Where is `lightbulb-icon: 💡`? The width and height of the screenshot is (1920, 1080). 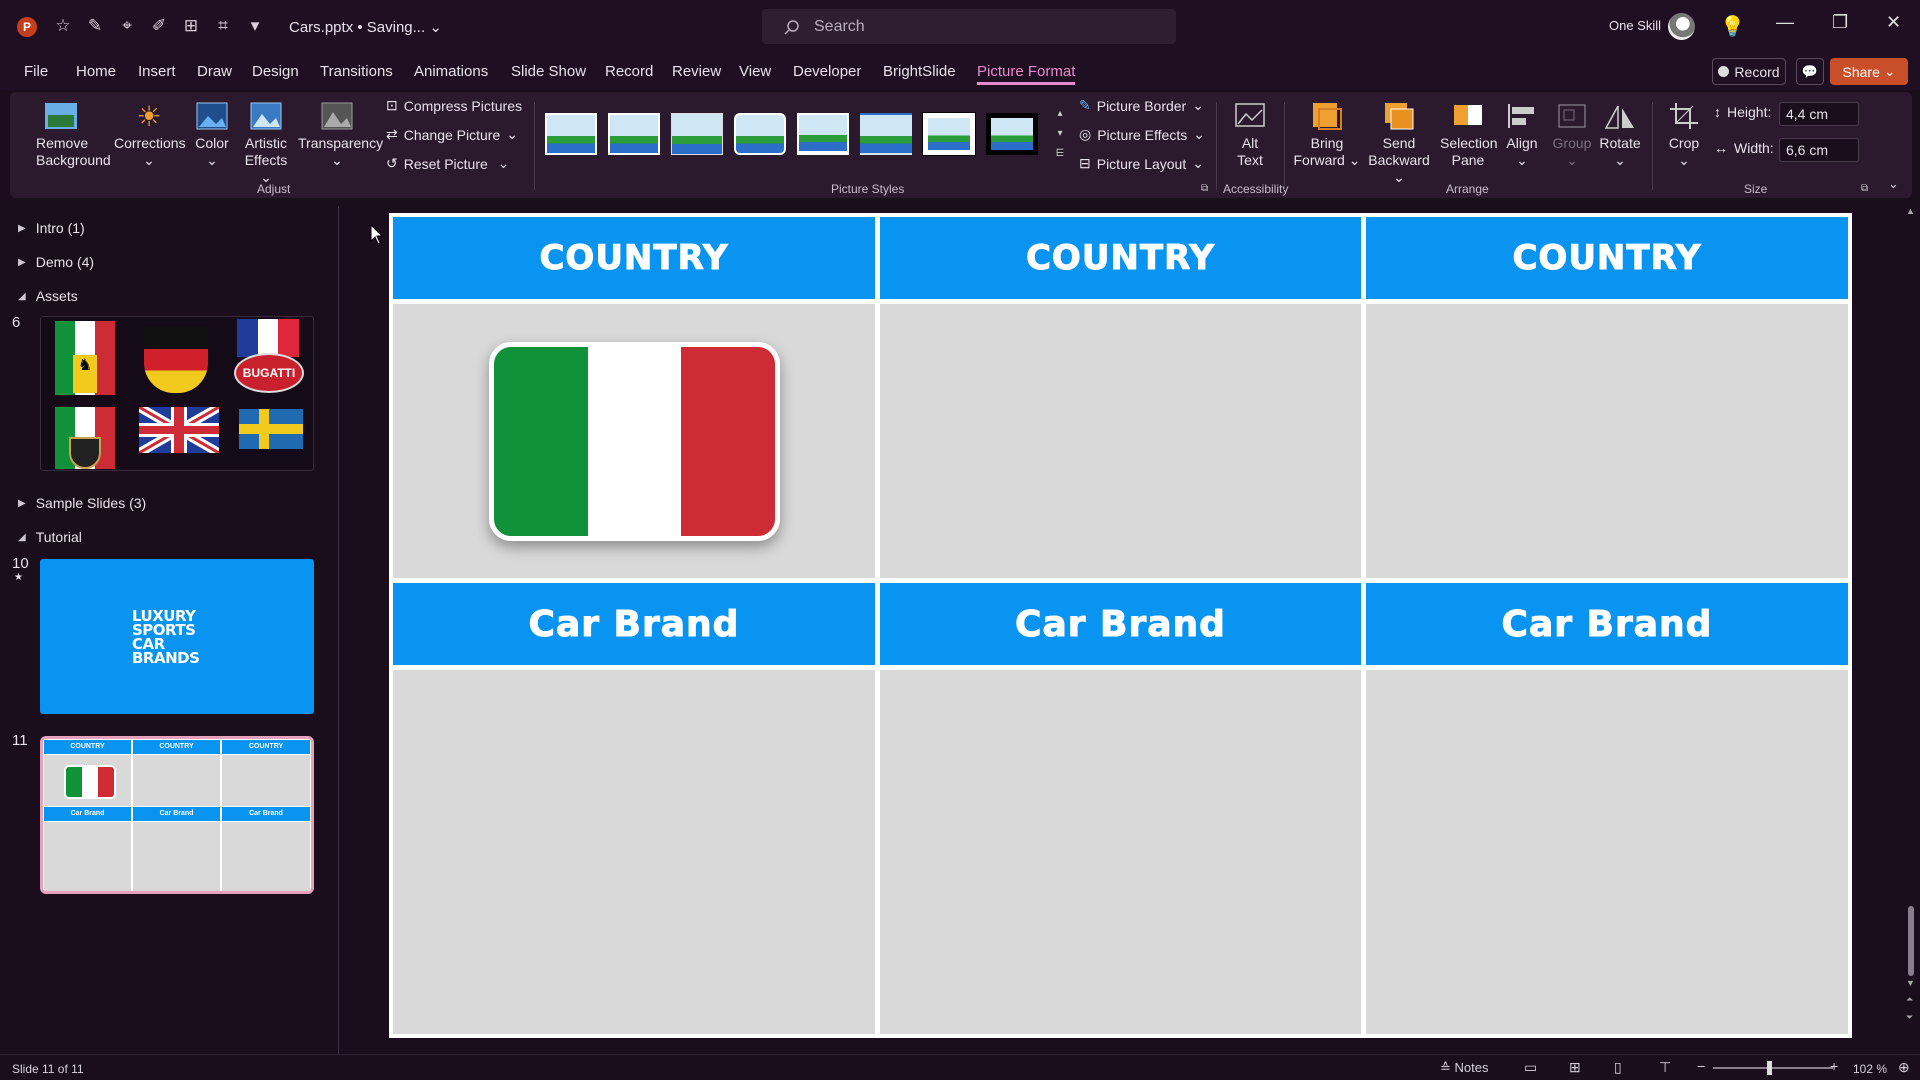
lightbulb-icon: 💡 is located at coordinates (1732, 26).